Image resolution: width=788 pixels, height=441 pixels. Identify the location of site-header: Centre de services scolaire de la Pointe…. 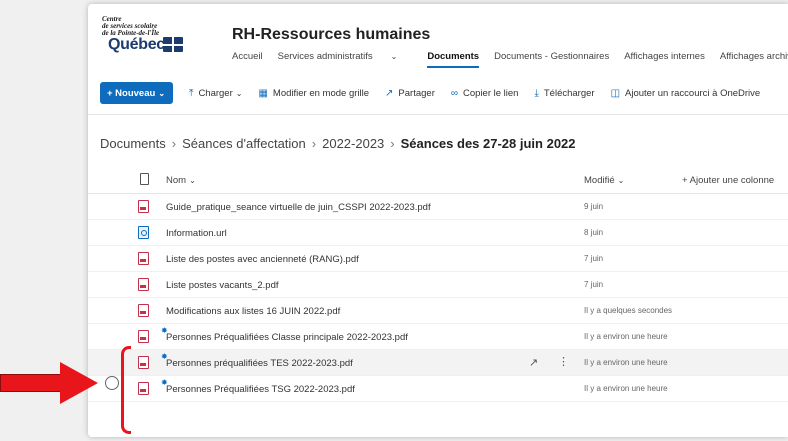
(438, 40).